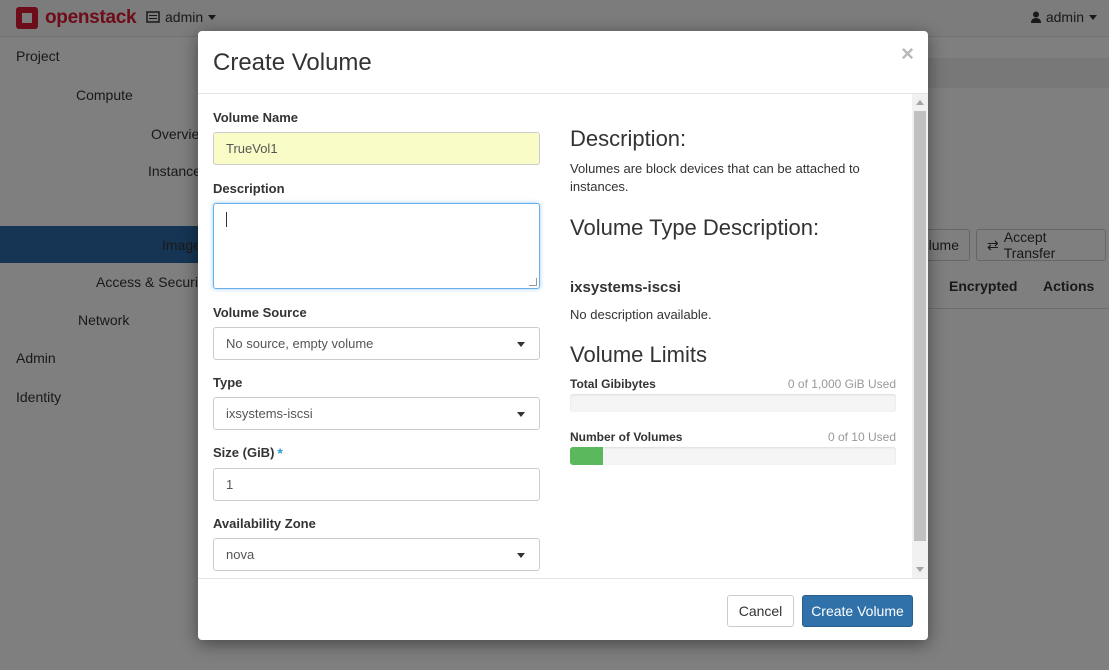  I want to click on create-volume-submit-button: Create Volume, so click(857, 611).